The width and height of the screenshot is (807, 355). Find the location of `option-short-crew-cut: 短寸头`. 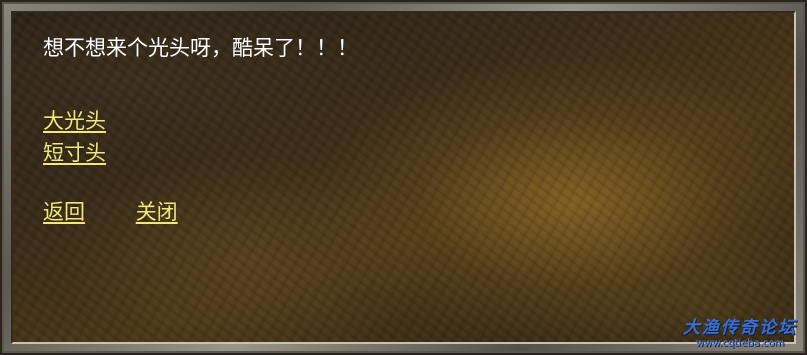

option-short-crew-cut: 短寸头 is located at coordinates (74, 153).